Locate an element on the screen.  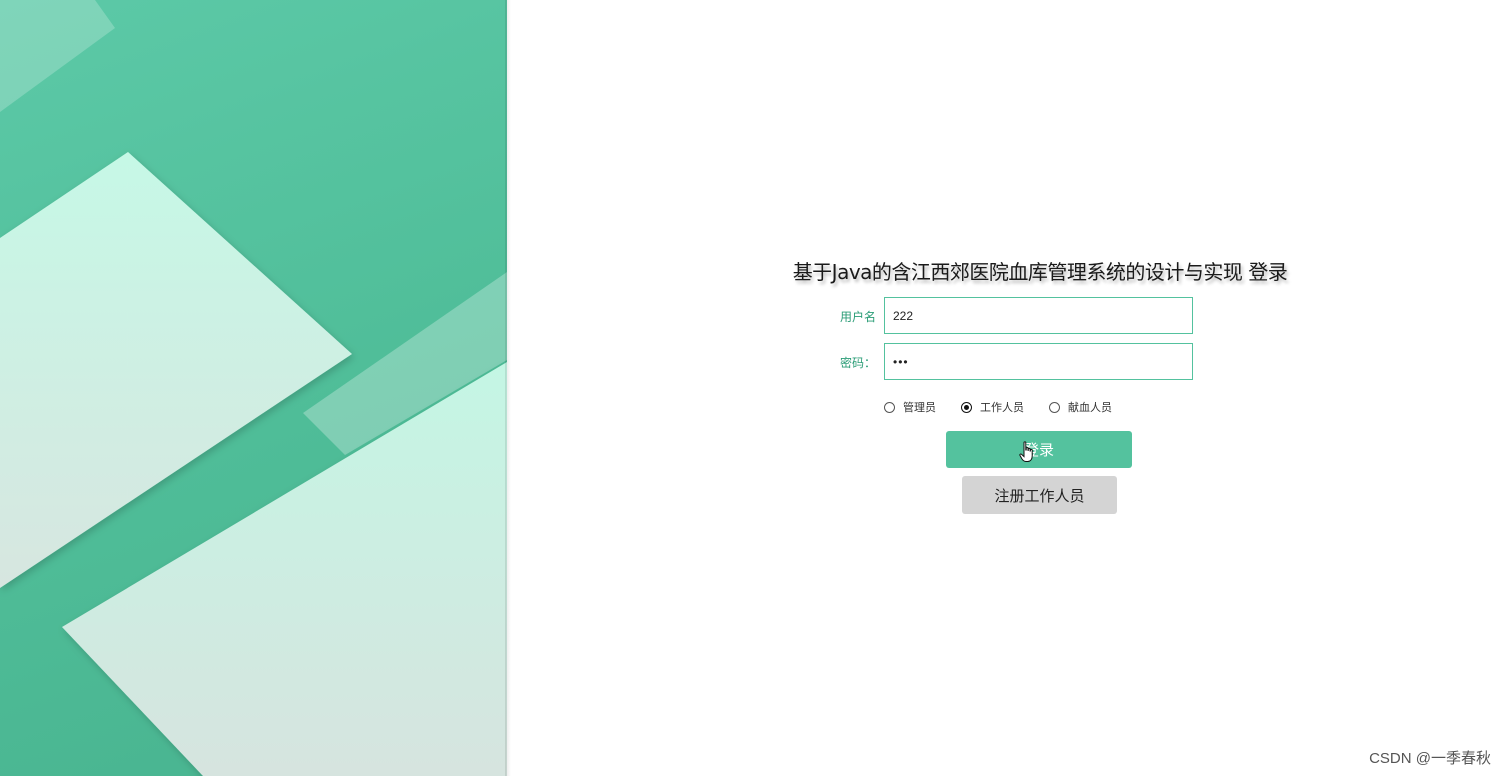
panel-edge-shadow is located at coordinates (508, 388).